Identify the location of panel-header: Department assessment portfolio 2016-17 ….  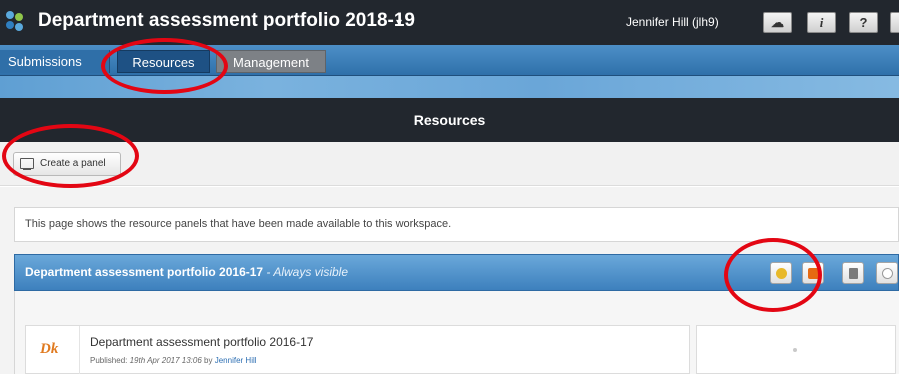
(456, 272).